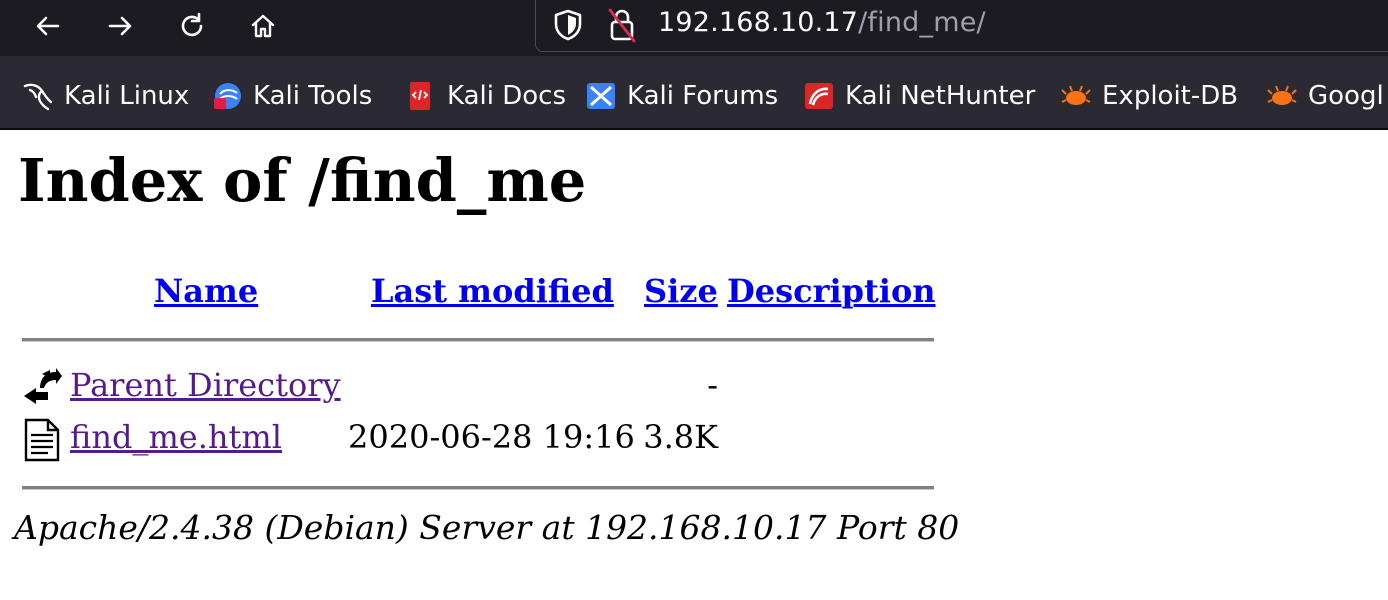 Image resolution: width=1388 pixels, height=600 pixels. I want to click on kali-nethunter-icon, so click(819, 96).